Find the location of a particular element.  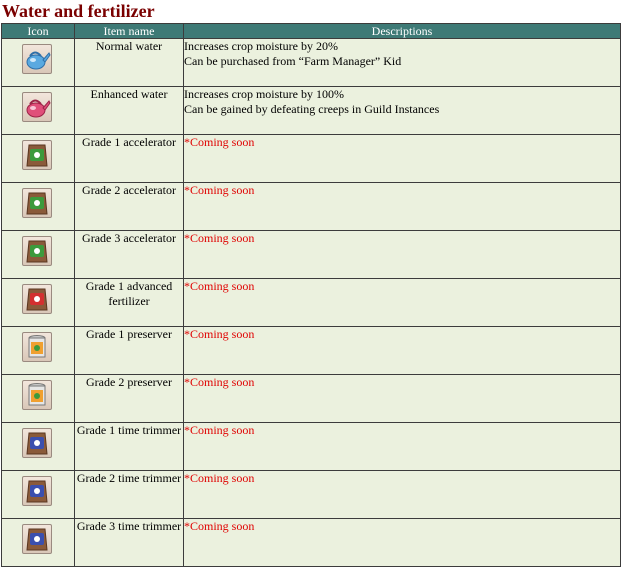

description-line: Increases crop moisture by 100% is located at coordinates (264, 94).